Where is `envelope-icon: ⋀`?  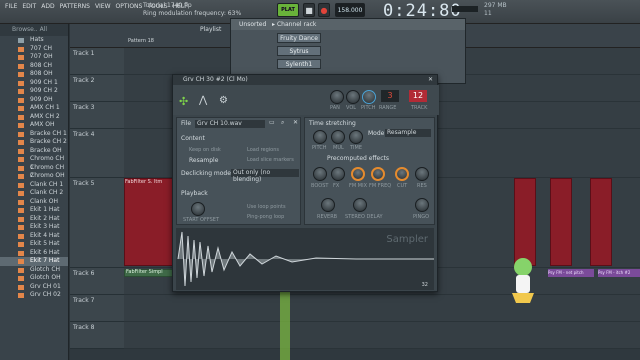 envelope-icon: ⋀ is located at coordinates (203, 100).